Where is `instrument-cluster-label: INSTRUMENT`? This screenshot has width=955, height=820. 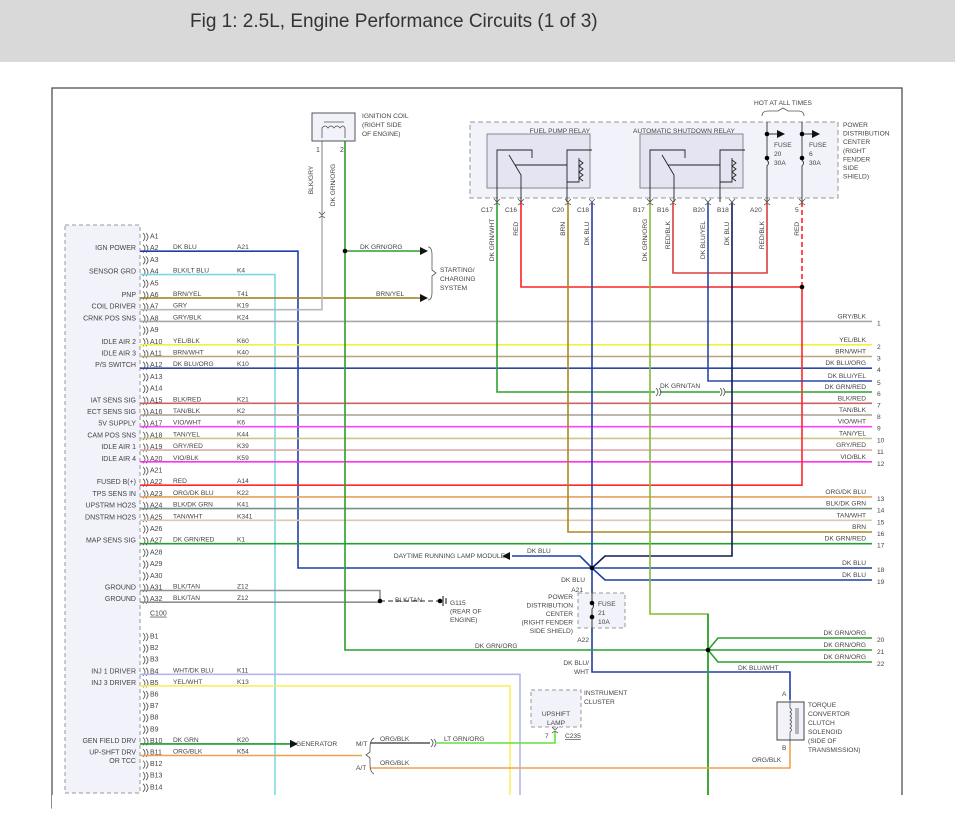
instrument-cluster-label: INSTRUMENT is located at coordinates (605, 693).